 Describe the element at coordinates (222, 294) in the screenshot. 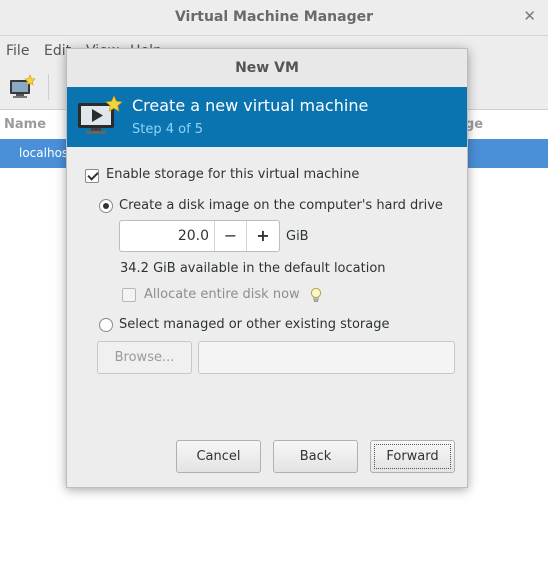

I see `allocate-disk-label: Allocate entire disk now` at that location.